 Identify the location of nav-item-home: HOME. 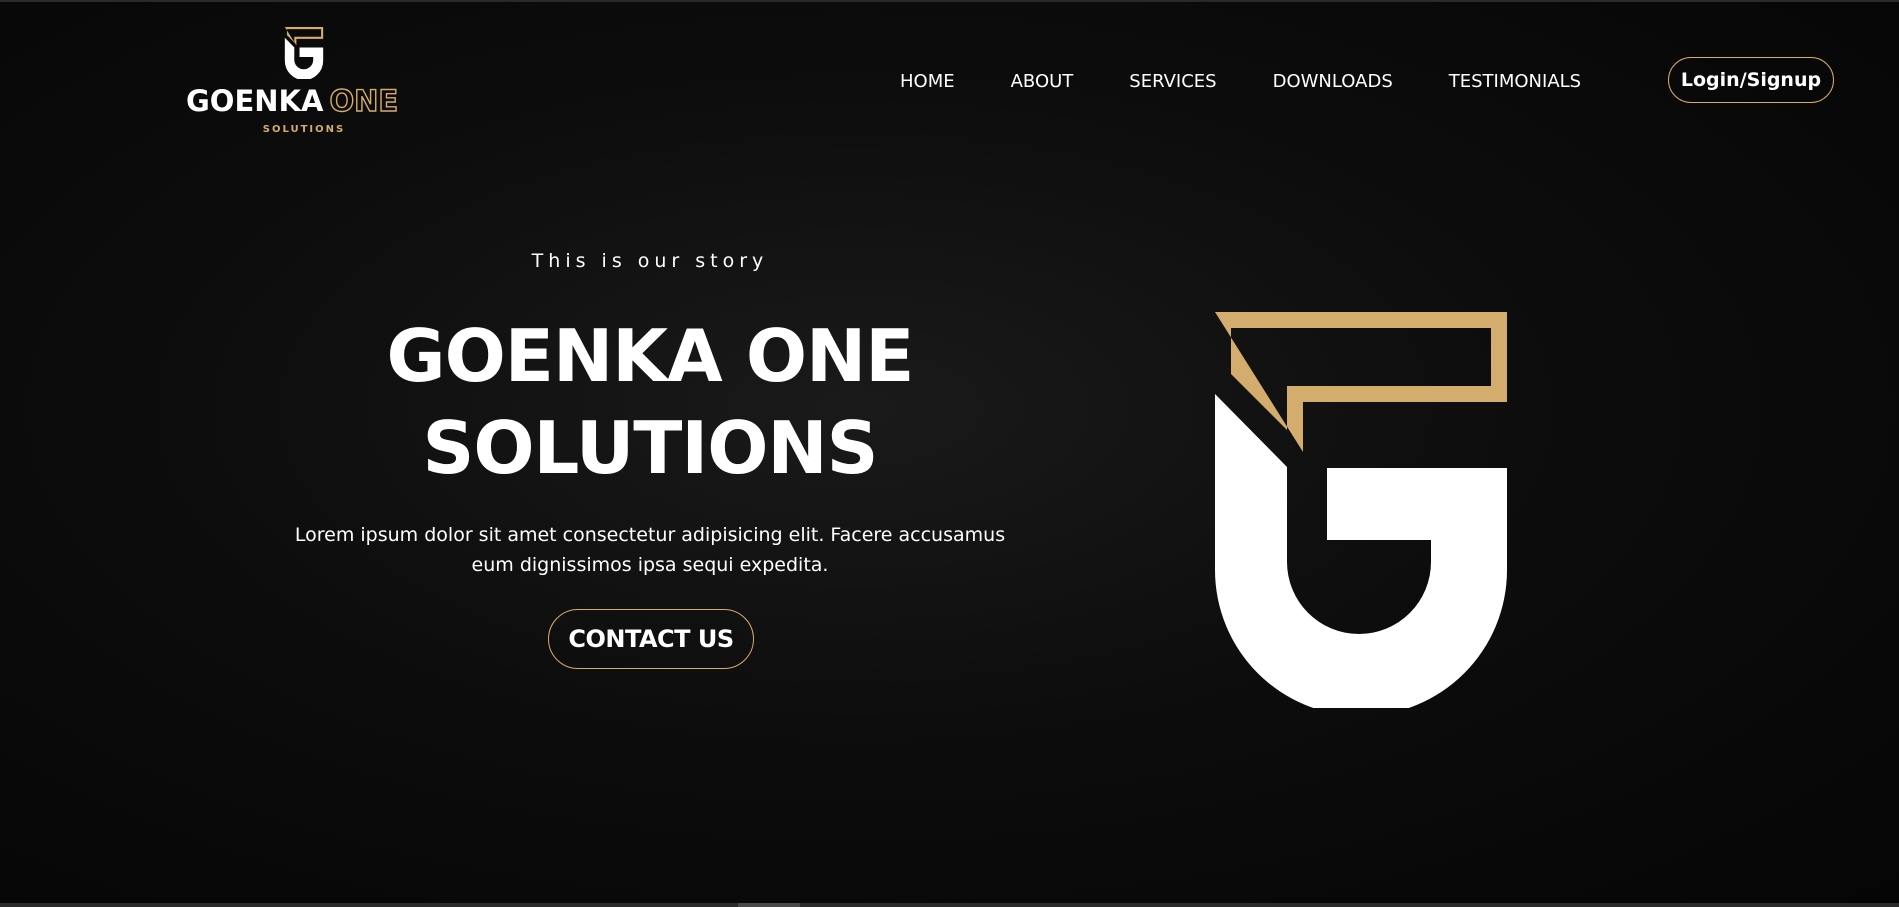
(927, 81).